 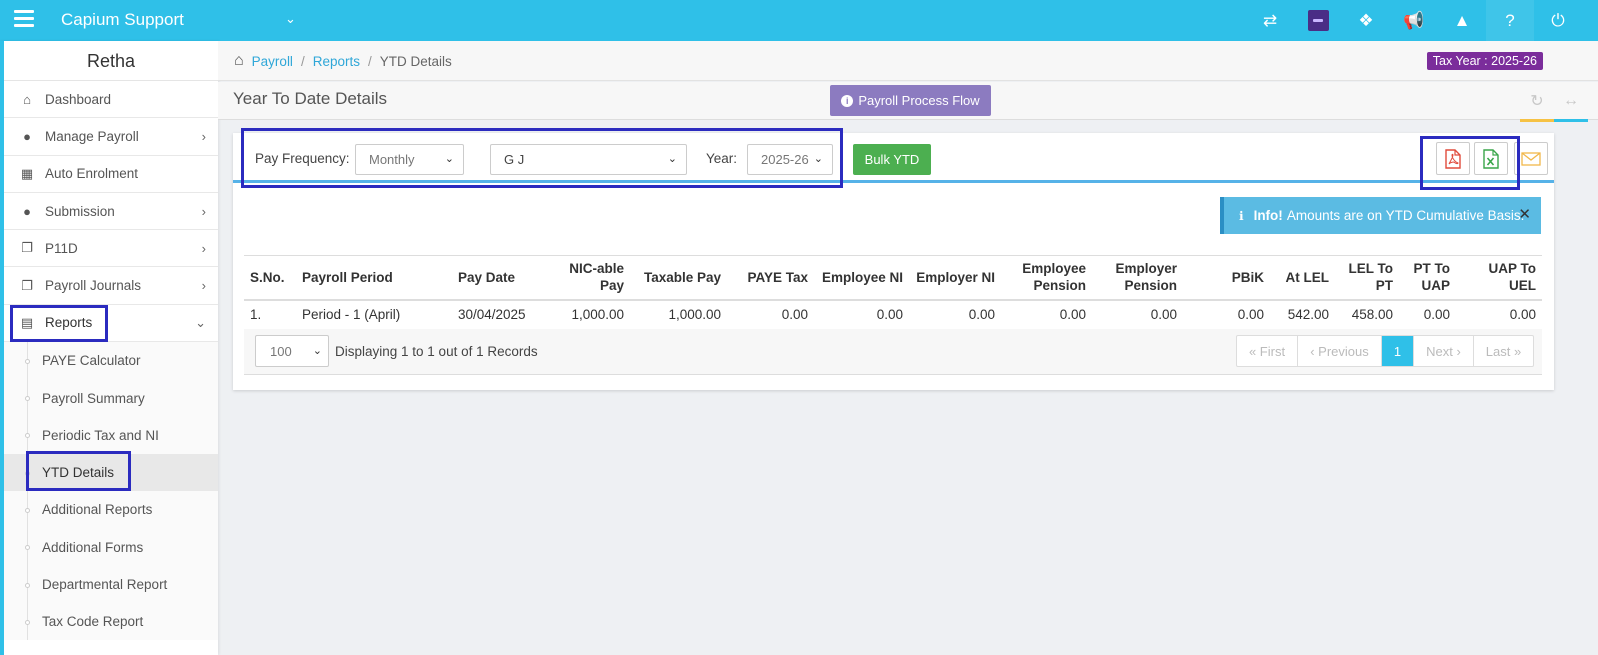 What do you see at coordinates (111, 212) in the screenshot?
I see `sidebar-item-submission: ● Submission ›` at bounding box center [111, 212].